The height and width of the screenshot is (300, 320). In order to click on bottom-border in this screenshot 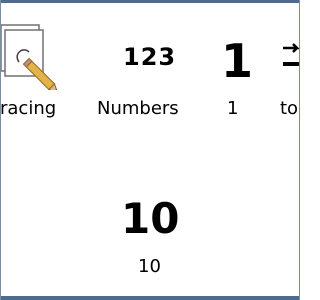, I will do `click(150, 298)`.